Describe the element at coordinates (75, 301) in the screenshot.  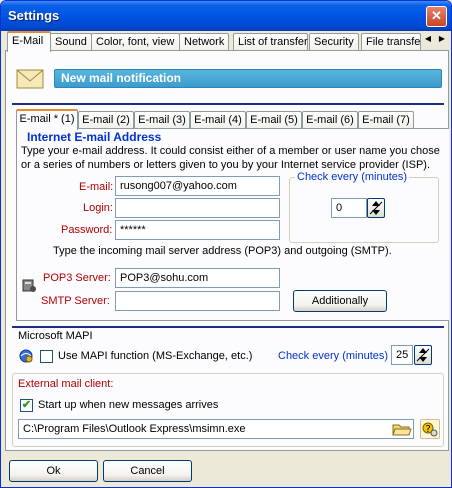
I see `smtp-label: SMTP Server:` at that location.